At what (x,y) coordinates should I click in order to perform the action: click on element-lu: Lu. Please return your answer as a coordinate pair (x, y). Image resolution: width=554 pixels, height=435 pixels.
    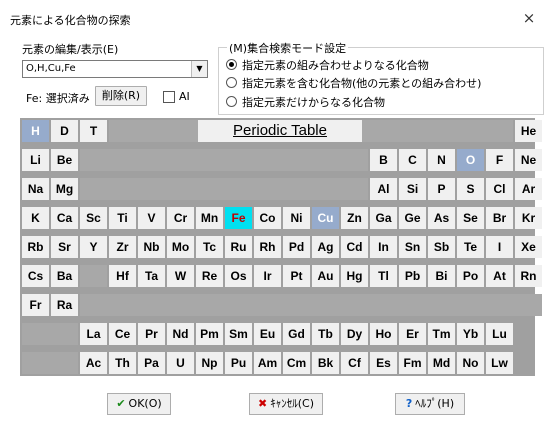
    Looking at the image, I should click on (499, 334).